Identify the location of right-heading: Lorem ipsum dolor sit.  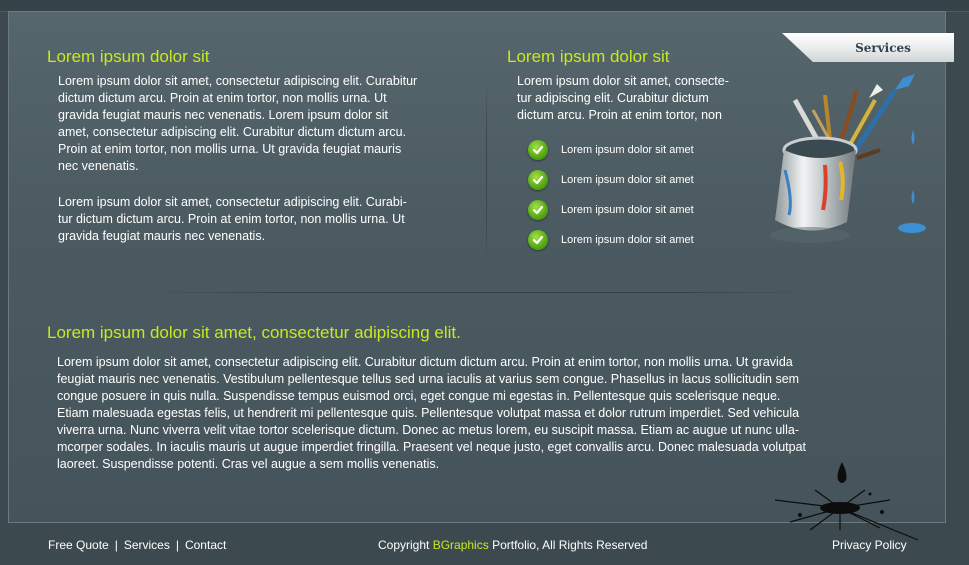
(588, 56).